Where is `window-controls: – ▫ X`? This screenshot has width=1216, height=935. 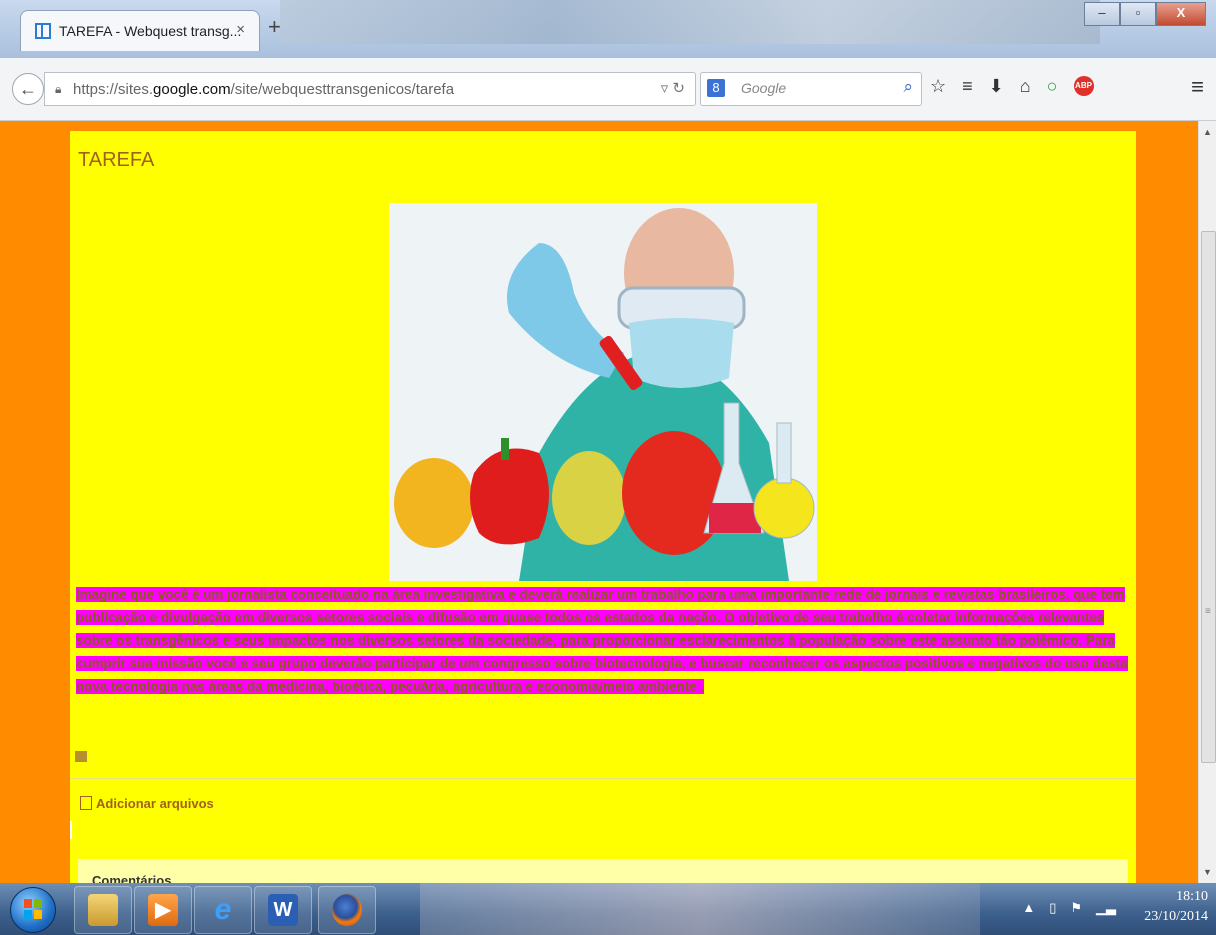 window-controls: – ▫ X is located at coordinates (1145, 14).